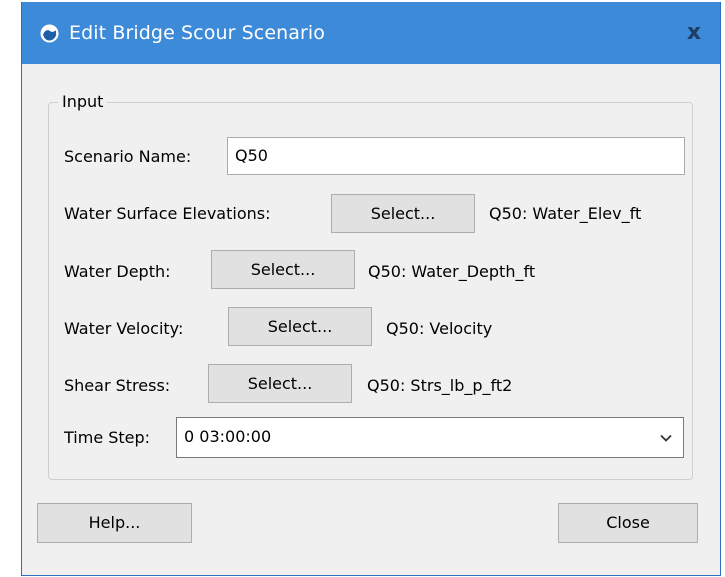 The width and height of the screenshot is (725, 577). Describe the element at coordinates (83, 102) in the screenshot. I see `input-group-label: Input` at that location.